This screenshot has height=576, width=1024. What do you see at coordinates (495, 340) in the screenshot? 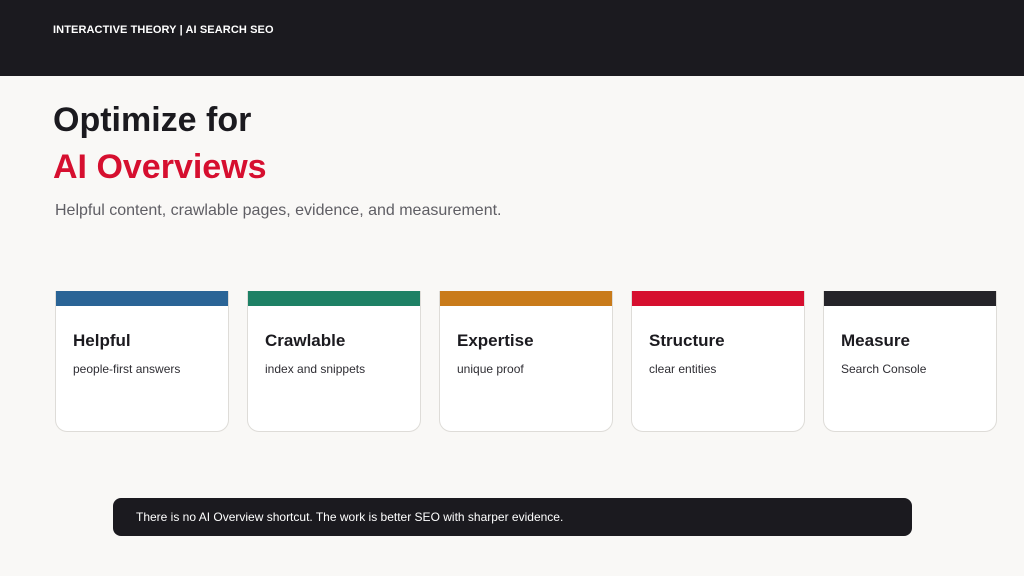
I see `card-title: Expertise` at bounding box center [495, 340].